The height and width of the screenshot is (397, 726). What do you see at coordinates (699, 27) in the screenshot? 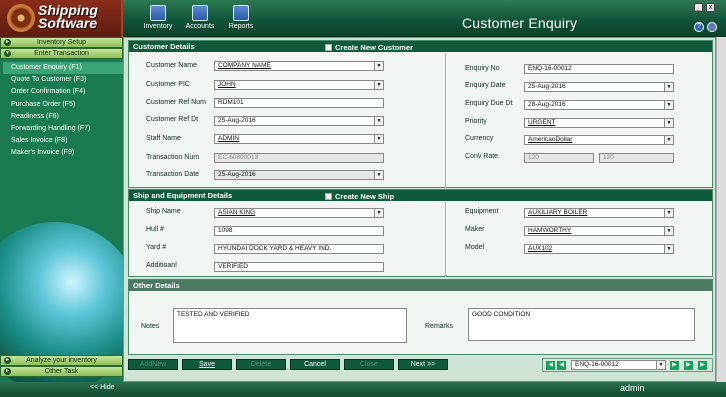
I see `help-icon: ?` at bounding box center [699, 27].